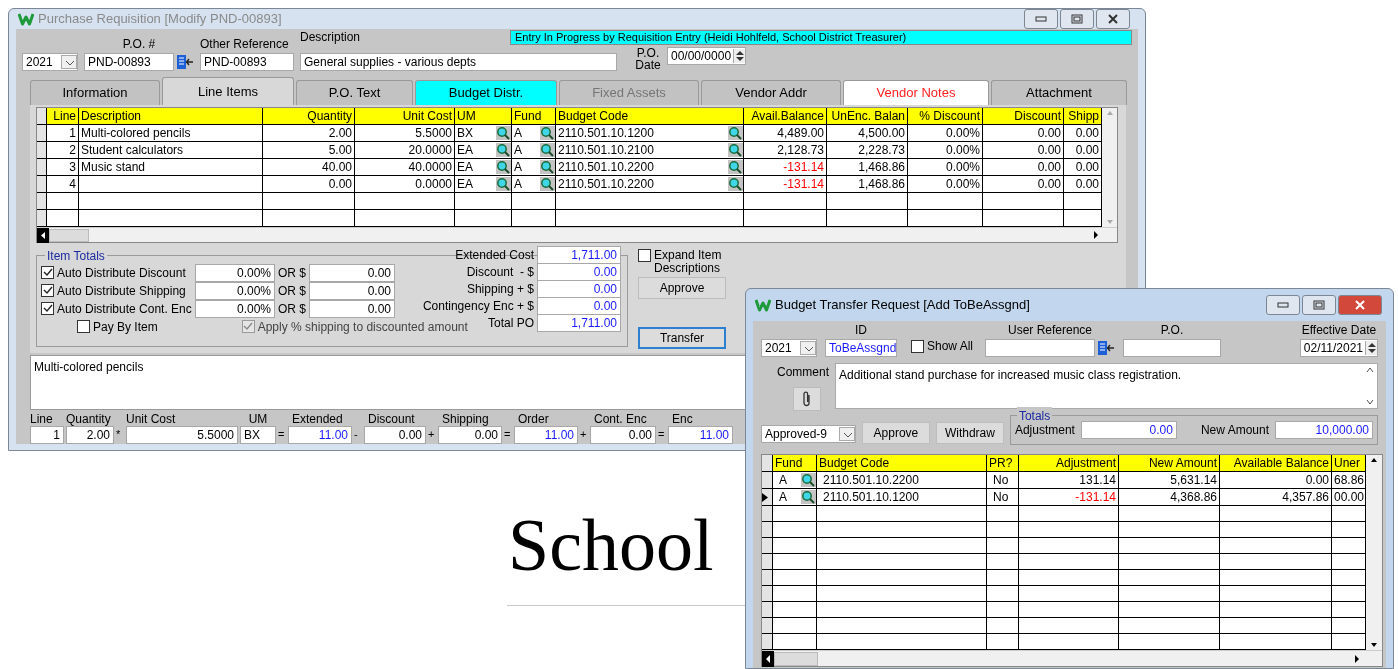 The height and width of the screenshot is (669, 1398). Describe the element at coordinates (785, 116) in the screenshot. I see `column-header: Avail.Balance` at that location.